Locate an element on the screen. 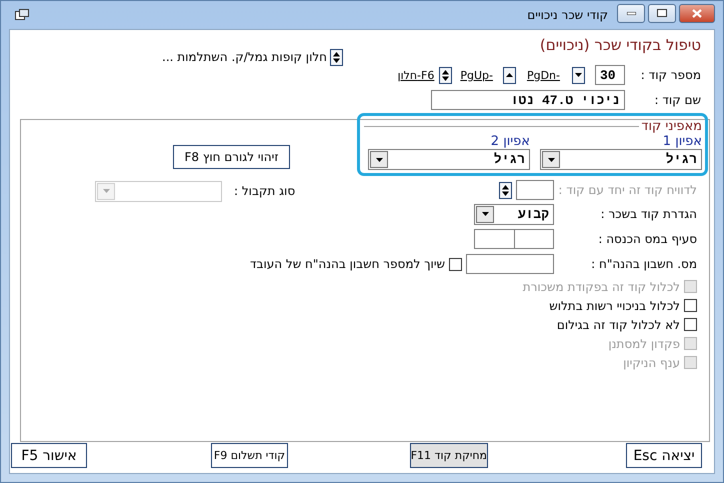 The height and width of the screenshot is (483, 724). up-caret-icon is located at coordinates (509, 75).